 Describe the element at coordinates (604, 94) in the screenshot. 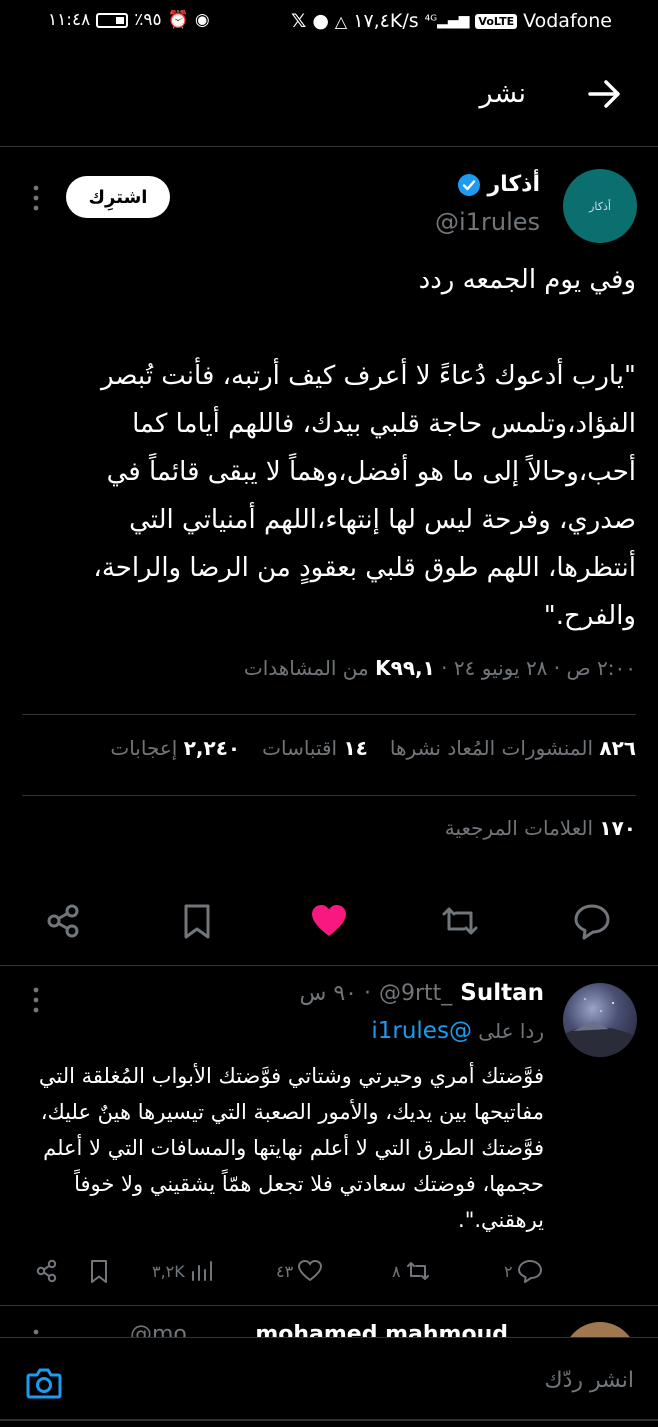

I see `back-arrow-icon` at that location.